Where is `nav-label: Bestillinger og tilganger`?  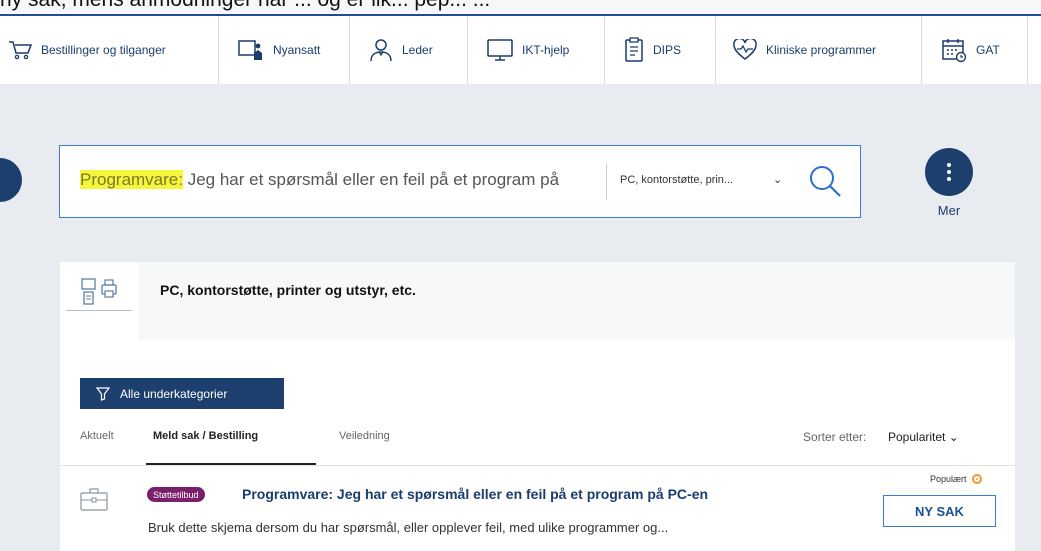
nav-label: Bestillinger og tilganger is located at coordinates (103, 50).